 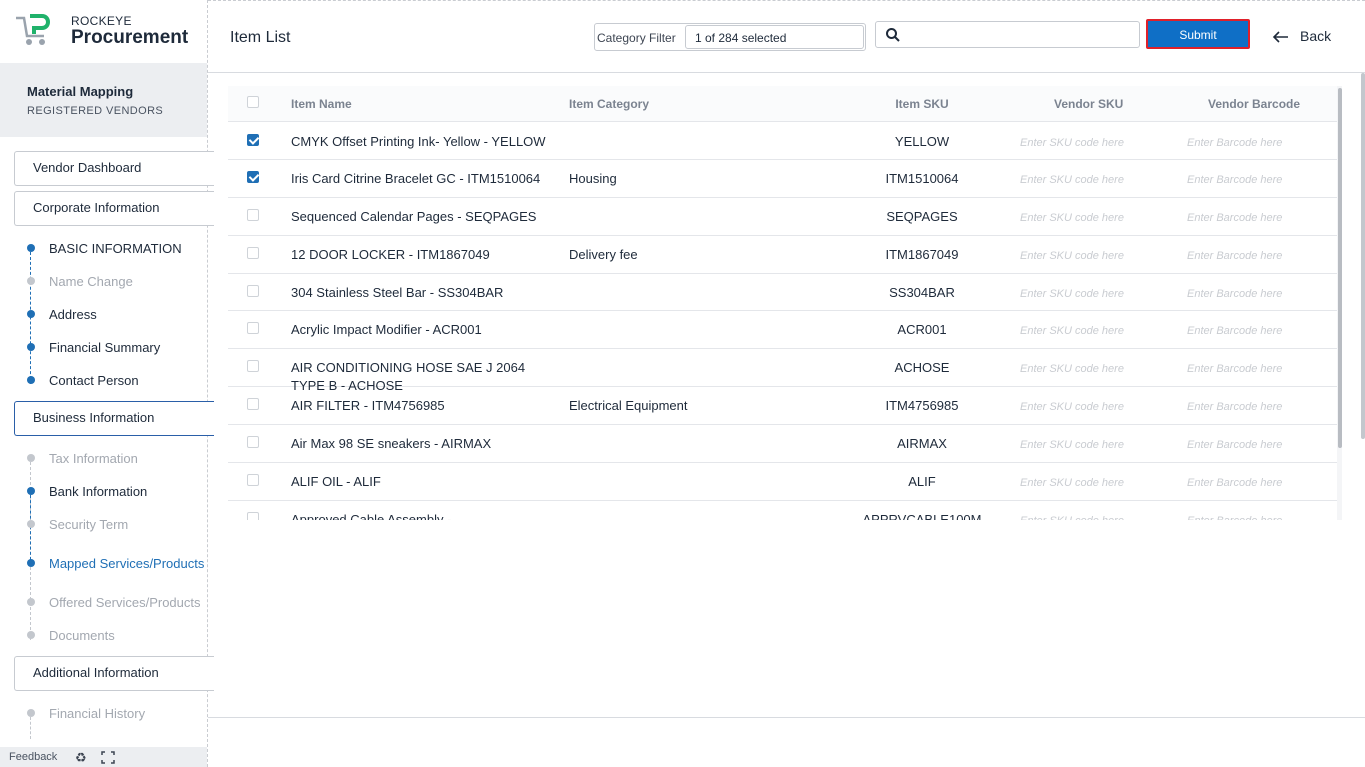 I want to click on search-icon, so click(x=893, y=35).